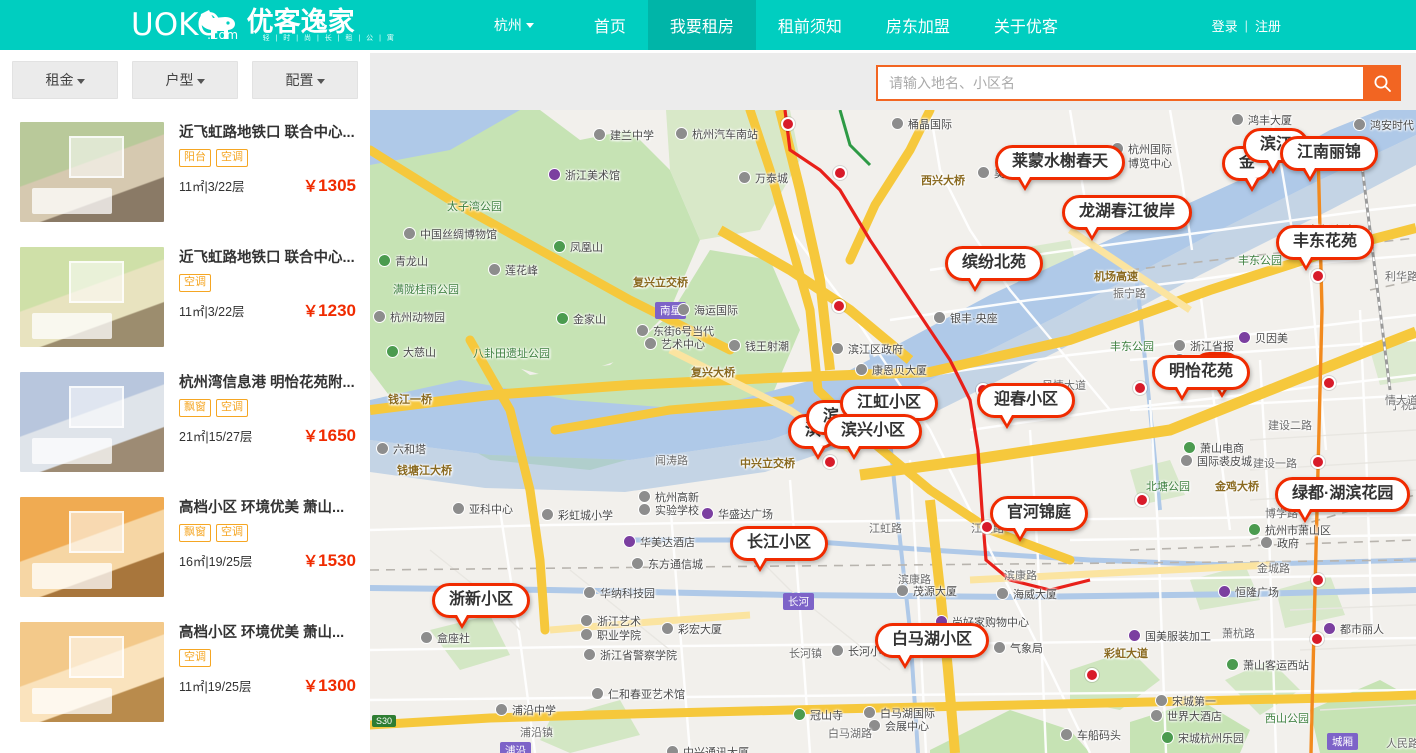 The width and height of the screenshot is (1416, 753). I want to click on listing-info: 杭州湾信息港 明怡花苑附... 飘窗 空调 21㎡|15/27层 ￥1650, so click(267, 409).